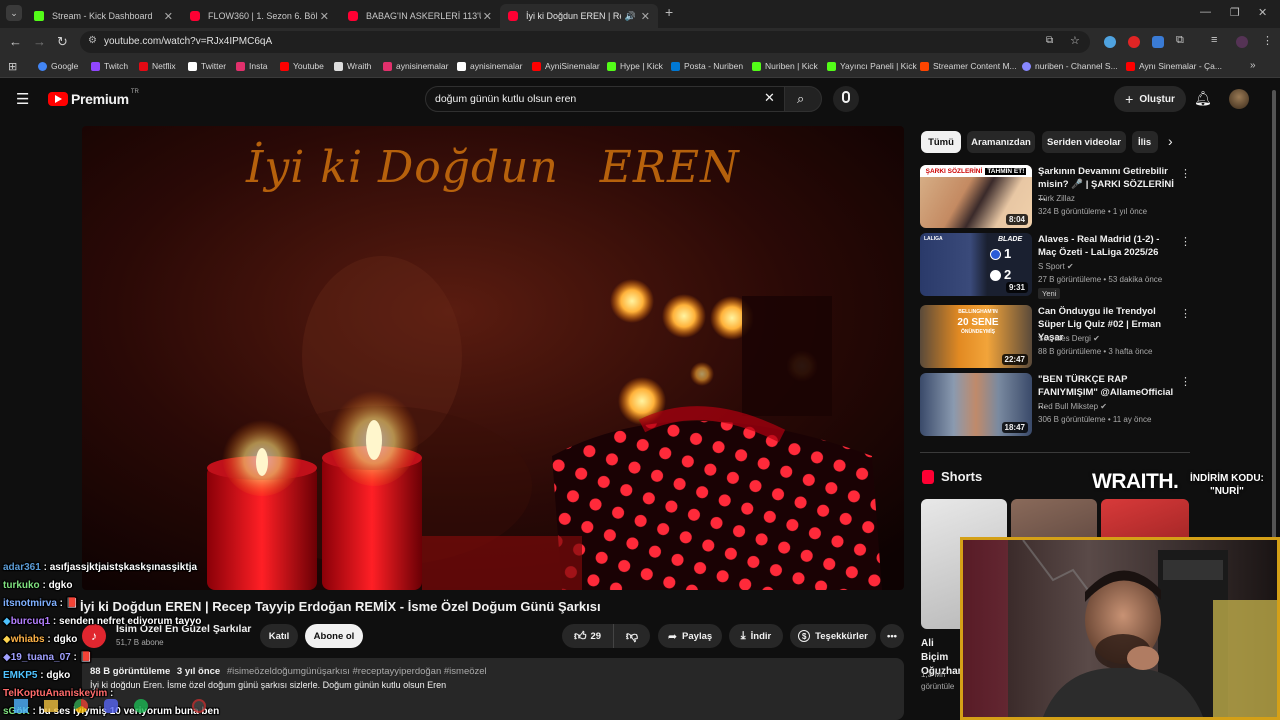 This screenshot has height=720, width=1280. What do you see at coordinates (1150, 99) in the screenshot?
I see `create-button: + Oluştur` at bounding box center [1150, 99].